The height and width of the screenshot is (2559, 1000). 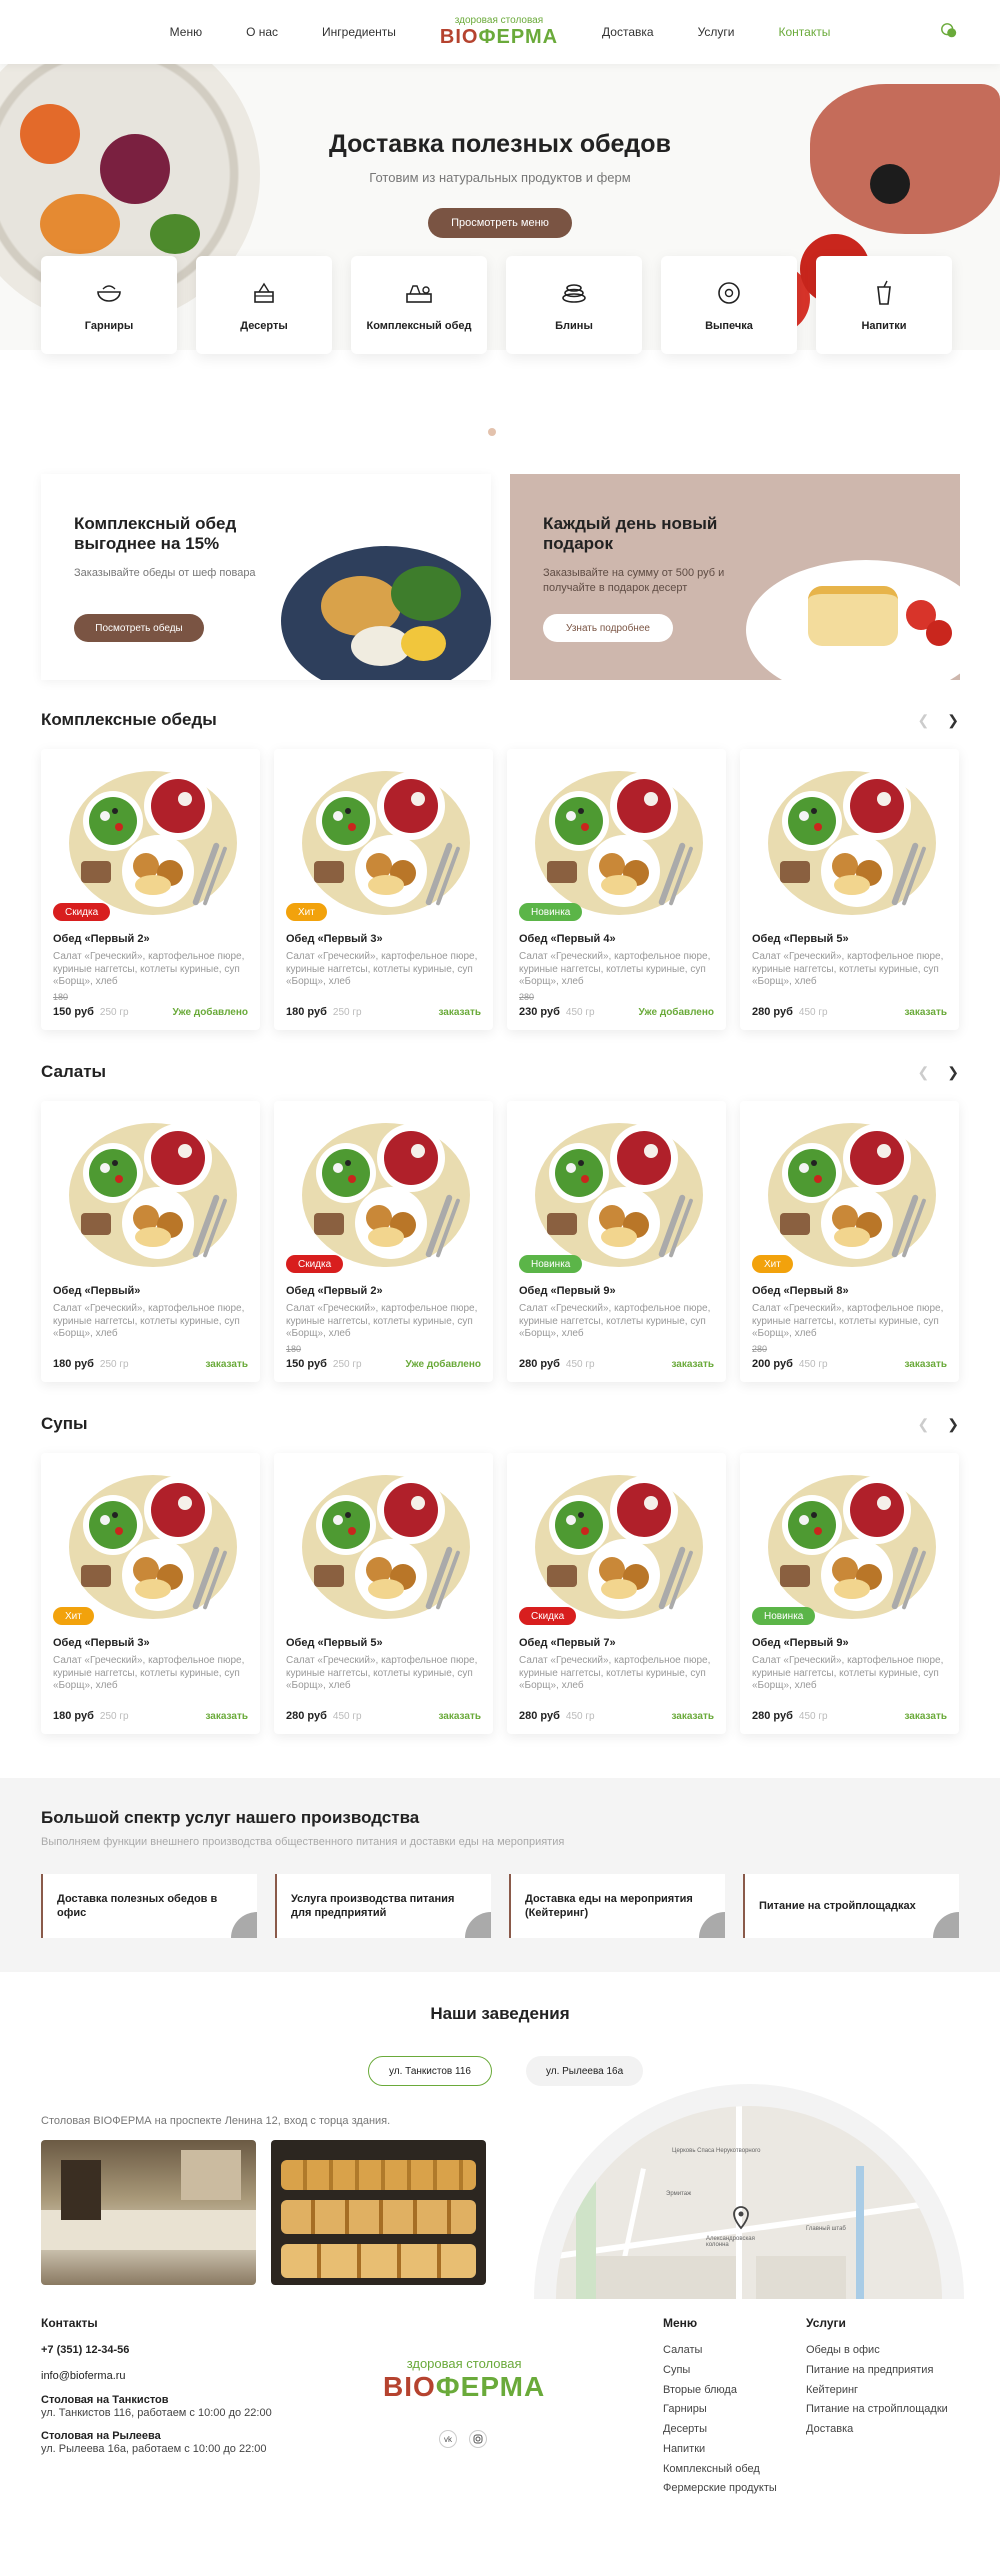 I want to click on category-pancakes: Блины, so click(x=574, y=305).